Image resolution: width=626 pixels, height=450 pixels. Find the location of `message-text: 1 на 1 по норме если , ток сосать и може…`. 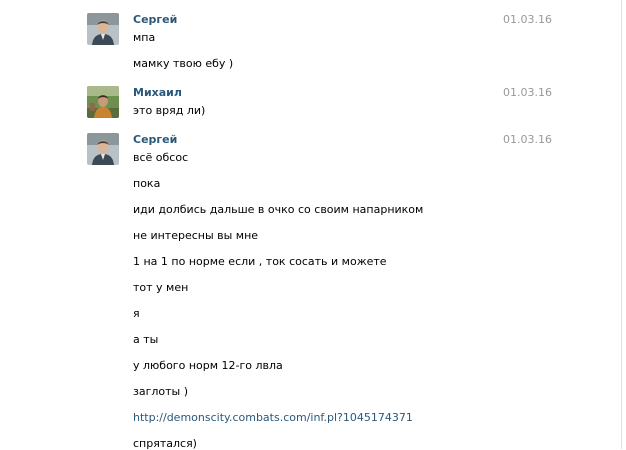

message-text: 1 на 1 по норме если , ток сосать и може… is located at coordinates (260, 261).